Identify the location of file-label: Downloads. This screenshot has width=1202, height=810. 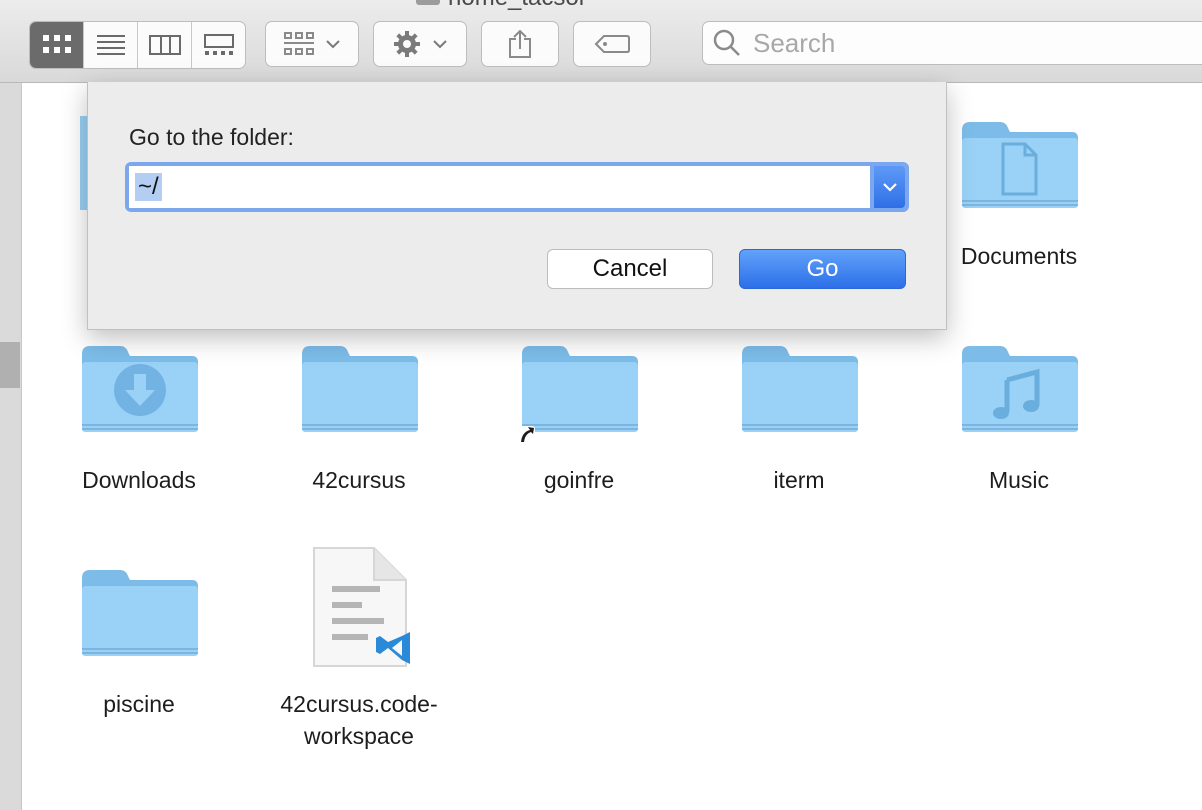
(139, 480).